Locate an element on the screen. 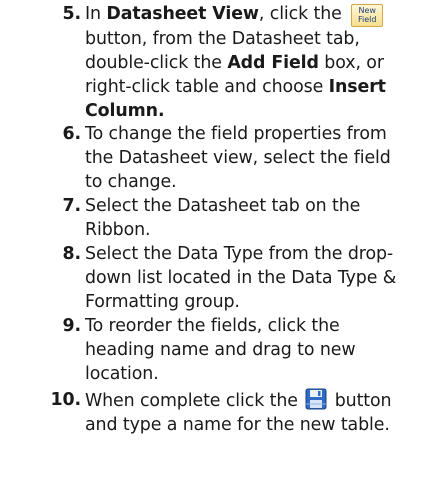 The width and height of the screenshot is (440, 482). step-text-line: heading name and drag to new is located at coordinates (261, 350).